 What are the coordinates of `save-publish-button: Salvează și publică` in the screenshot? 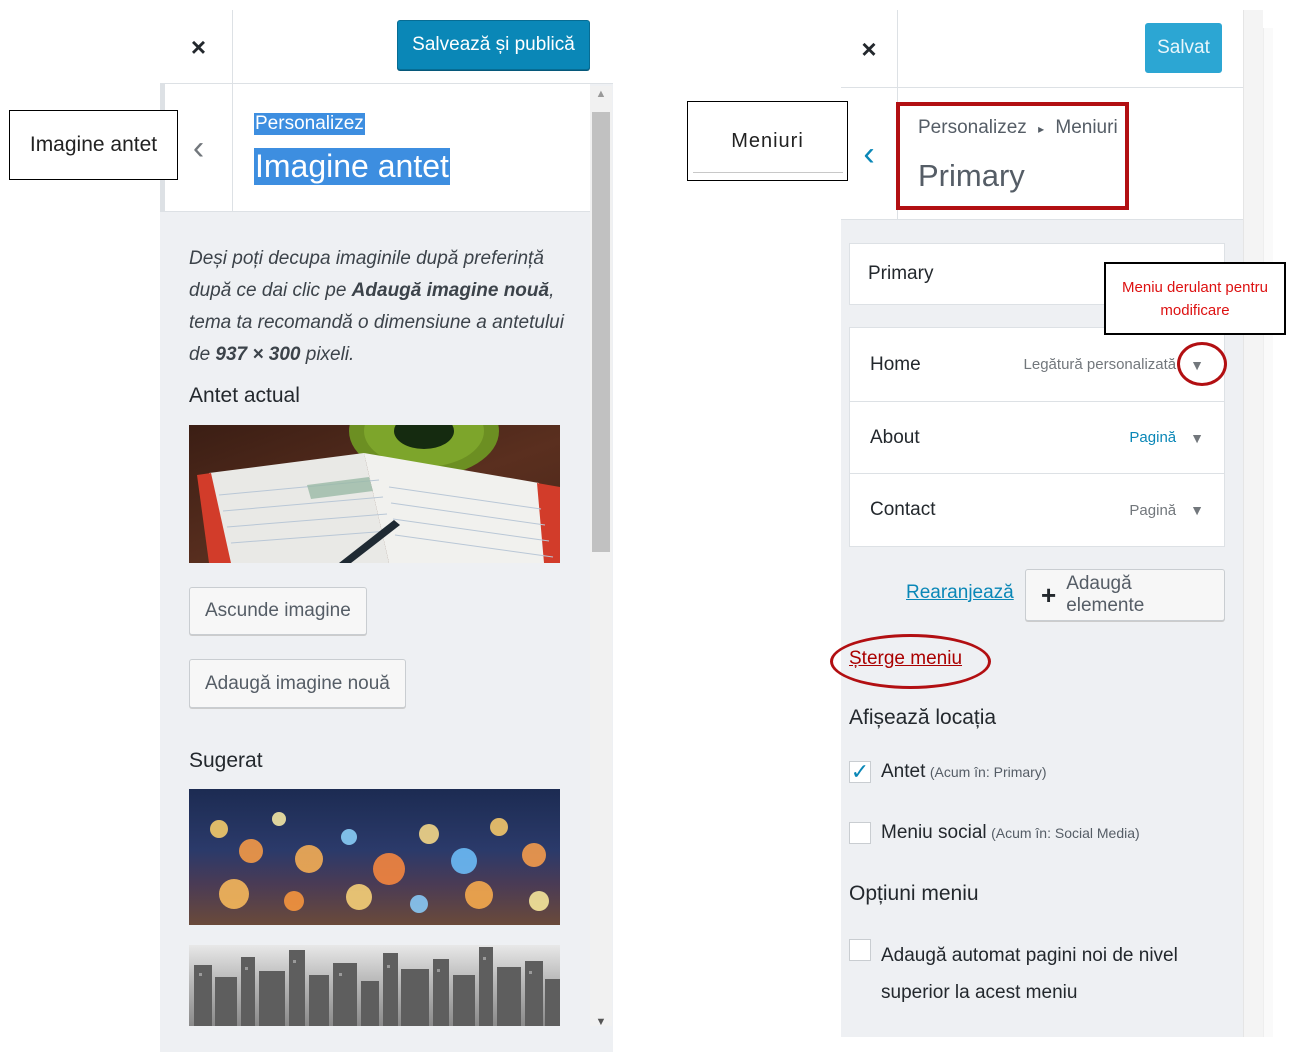 It's located at (493, 45).